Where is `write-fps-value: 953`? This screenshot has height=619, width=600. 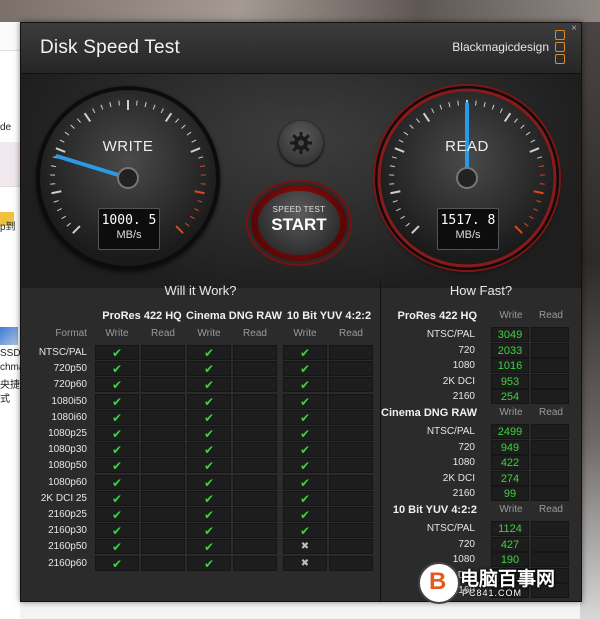
write-fps-value: 953 is located at coordinates (510, 381).